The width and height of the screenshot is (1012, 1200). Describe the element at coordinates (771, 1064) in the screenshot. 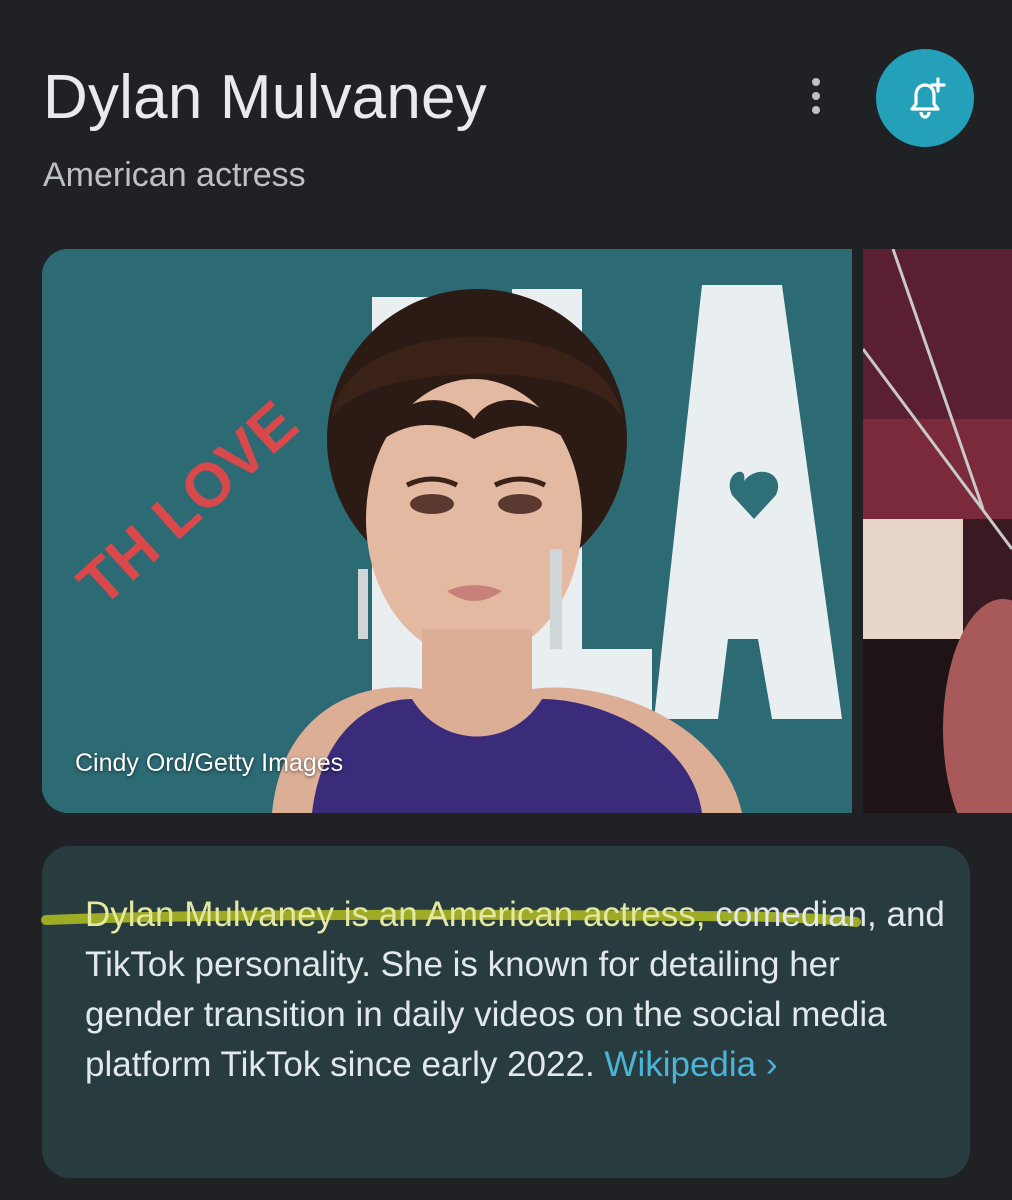

I see `chevron-right-icon: ›` at that location.